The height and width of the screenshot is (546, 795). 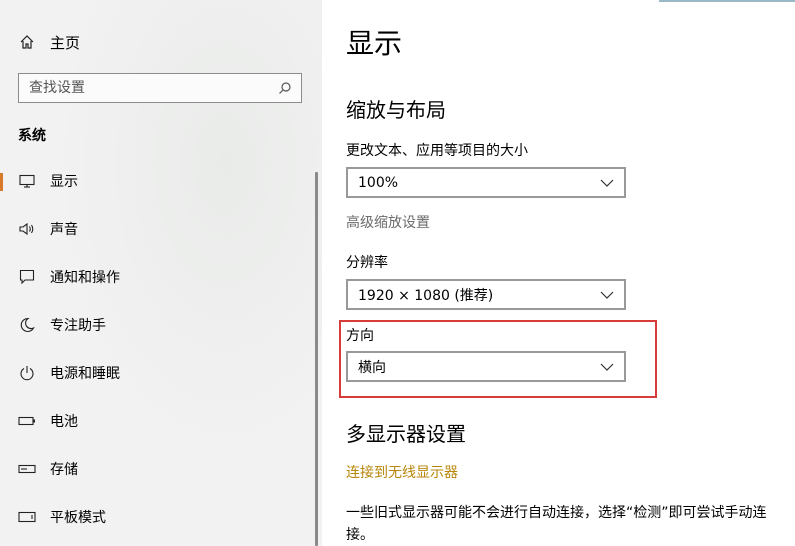 I want to click on speaker-icon, so click(x=27, y=229).